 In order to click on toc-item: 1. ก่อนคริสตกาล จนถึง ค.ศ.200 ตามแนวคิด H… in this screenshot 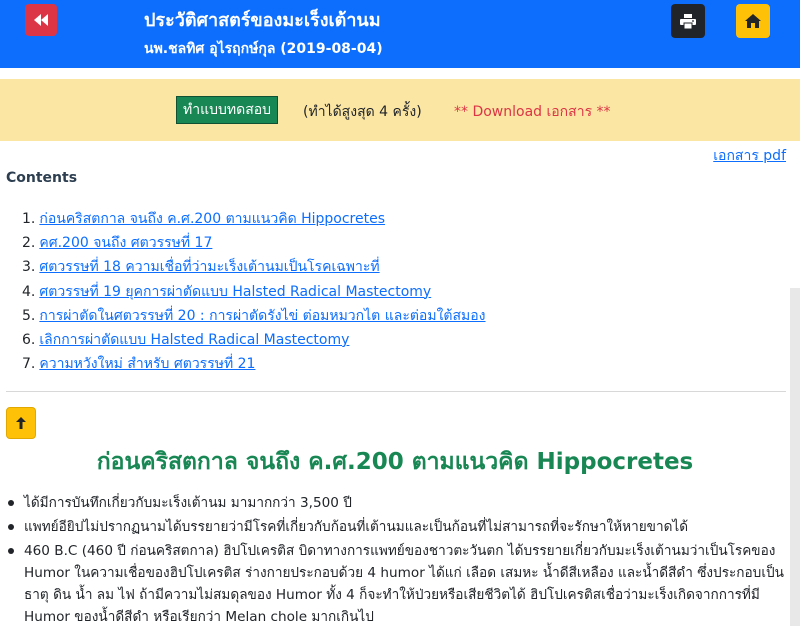, I will do `click(204, 219)`.